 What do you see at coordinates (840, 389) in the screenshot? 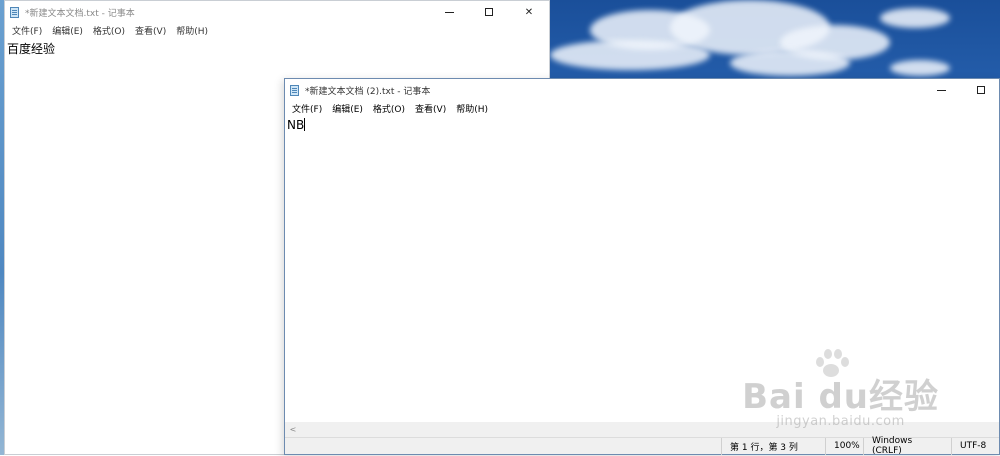
I see `baidu-watermark-logo: Bai du经验 jingyan.baidu.com` at bounding box center [840, 389].